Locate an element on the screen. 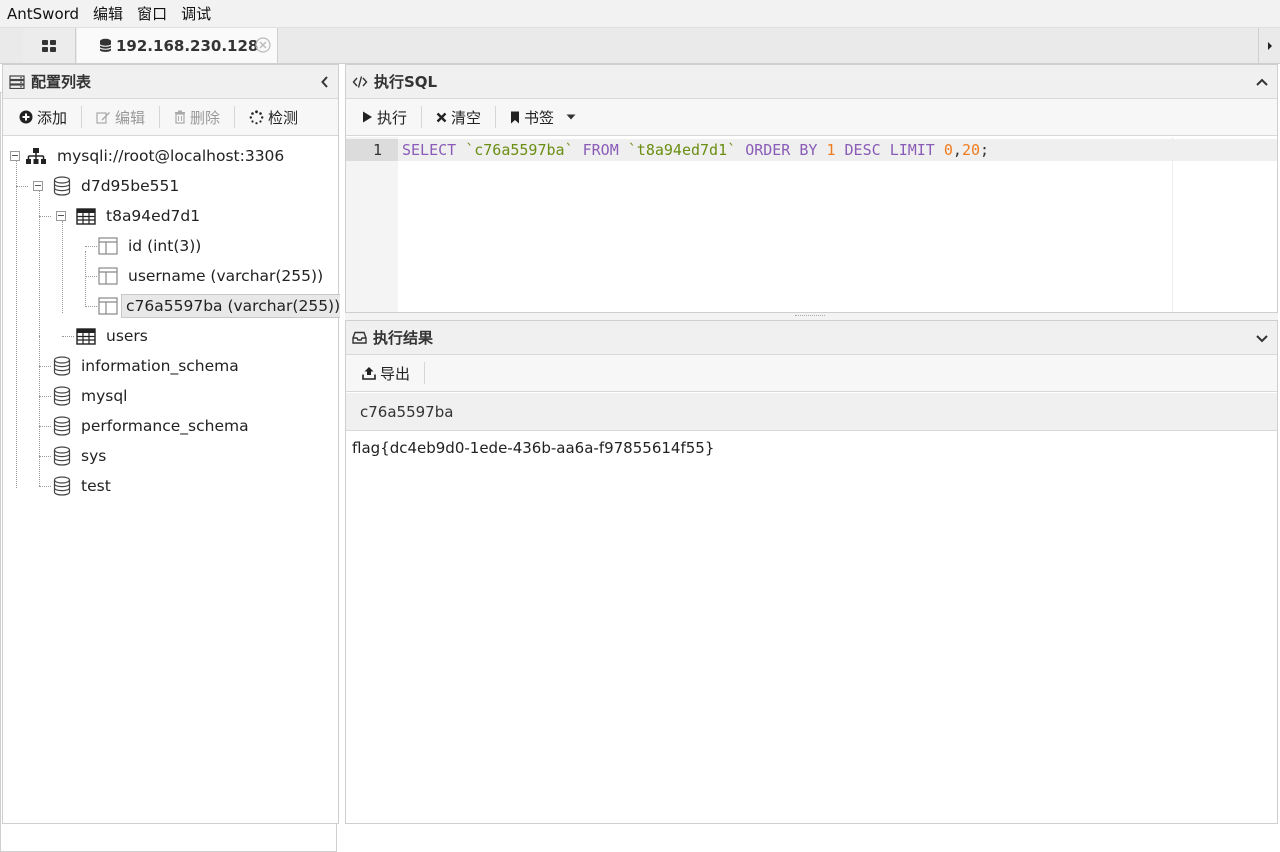 Image resolution: width=1280 pixels, height=852 pixels. sql-panel-header: 执行SQL is located at coordinates (811, 82).